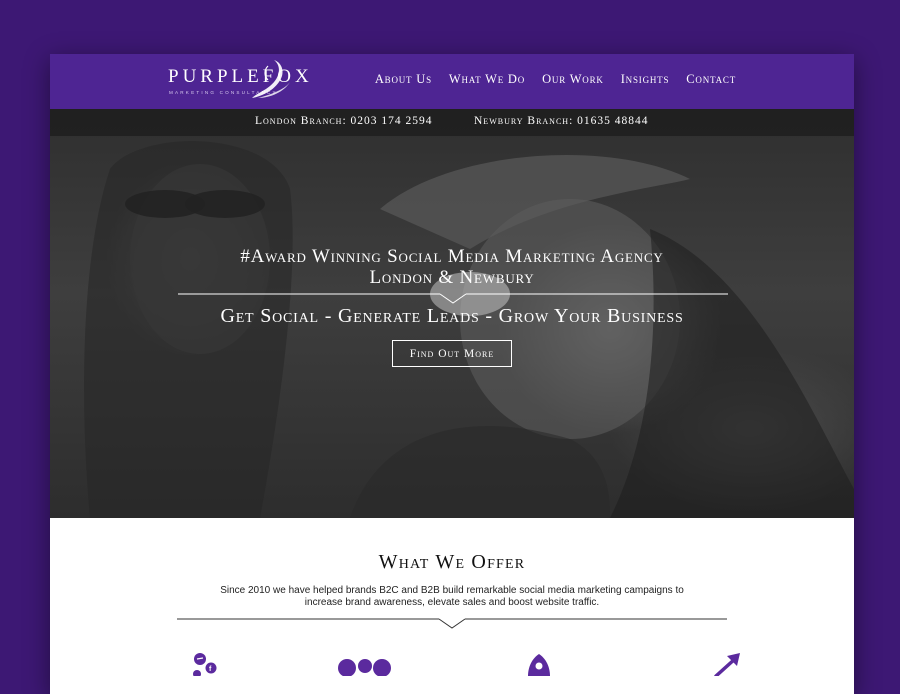  I want to click on rocket-icon, so click(539, 665).